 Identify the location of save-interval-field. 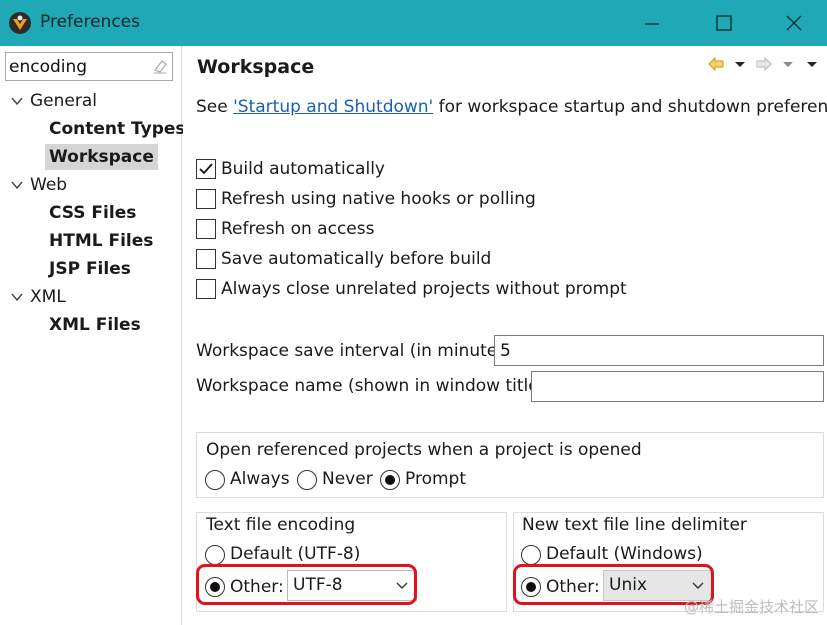
(659, 350).